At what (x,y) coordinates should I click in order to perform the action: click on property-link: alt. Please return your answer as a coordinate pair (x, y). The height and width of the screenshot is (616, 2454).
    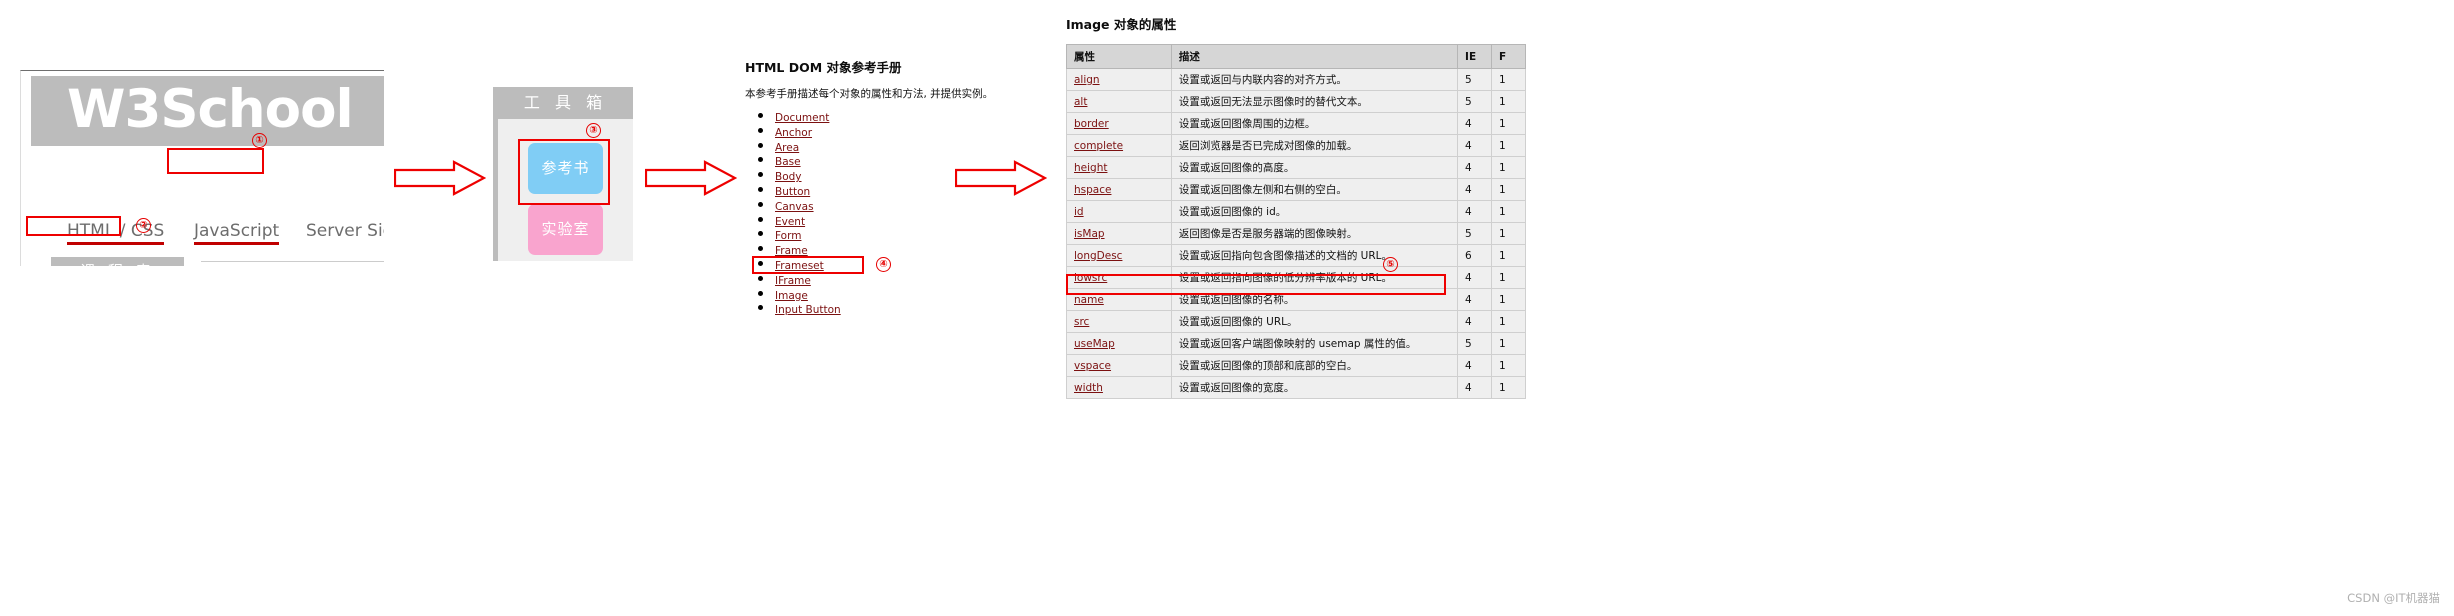
    Looking at the image, I should click on (1081, 101).